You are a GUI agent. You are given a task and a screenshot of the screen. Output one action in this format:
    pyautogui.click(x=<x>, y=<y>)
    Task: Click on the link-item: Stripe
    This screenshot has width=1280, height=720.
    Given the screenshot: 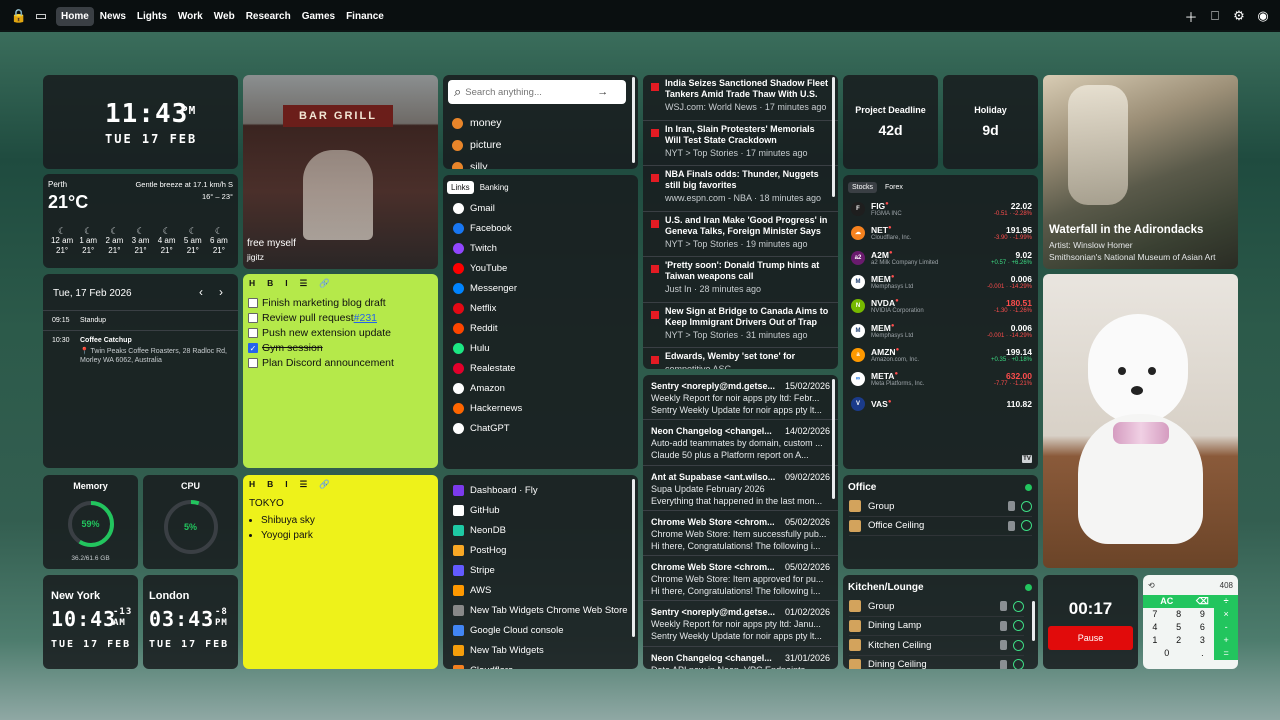 What is the action you would take?
    pyautogui.click(x=540, y=570)
    